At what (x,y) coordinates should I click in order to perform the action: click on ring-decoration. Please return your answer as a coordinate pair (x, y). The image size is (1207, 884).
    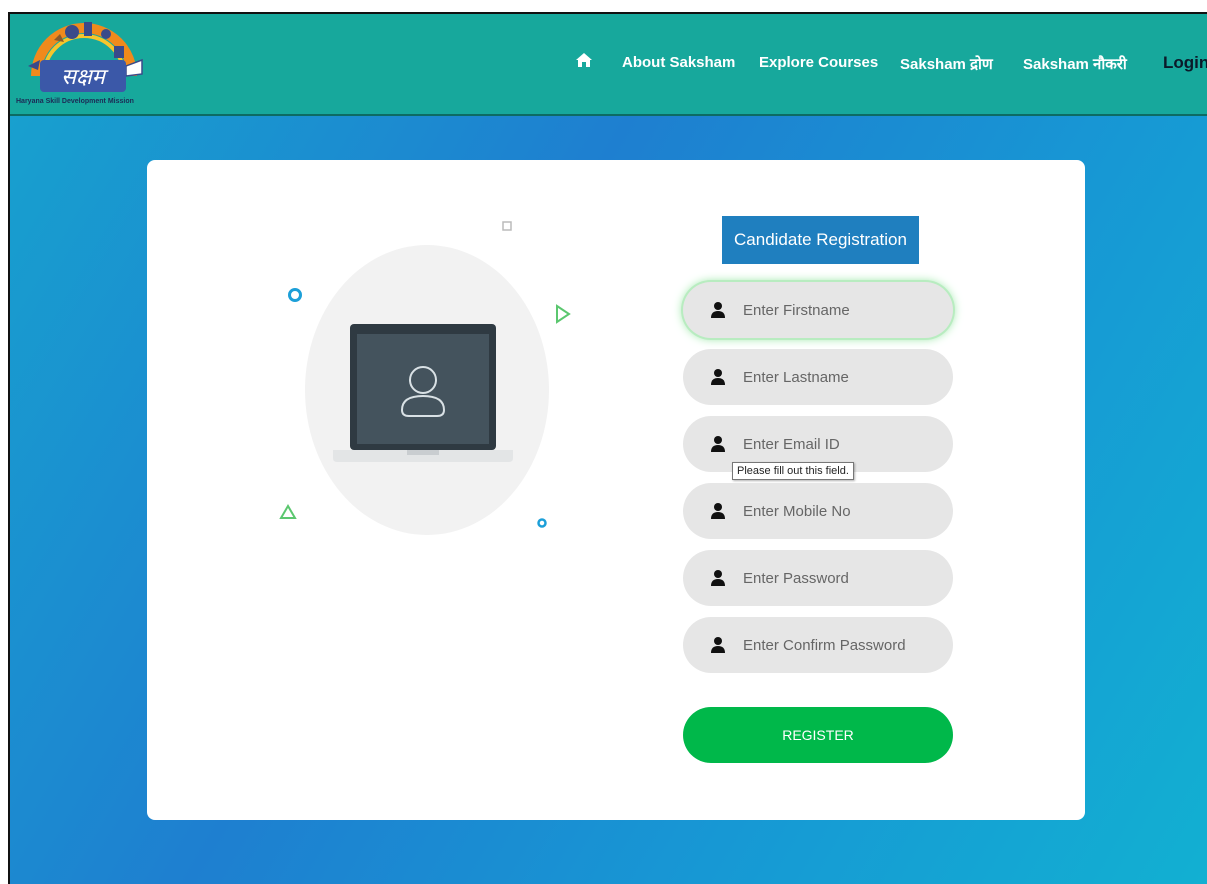
    Looking at the image, I should click on (295, 295).